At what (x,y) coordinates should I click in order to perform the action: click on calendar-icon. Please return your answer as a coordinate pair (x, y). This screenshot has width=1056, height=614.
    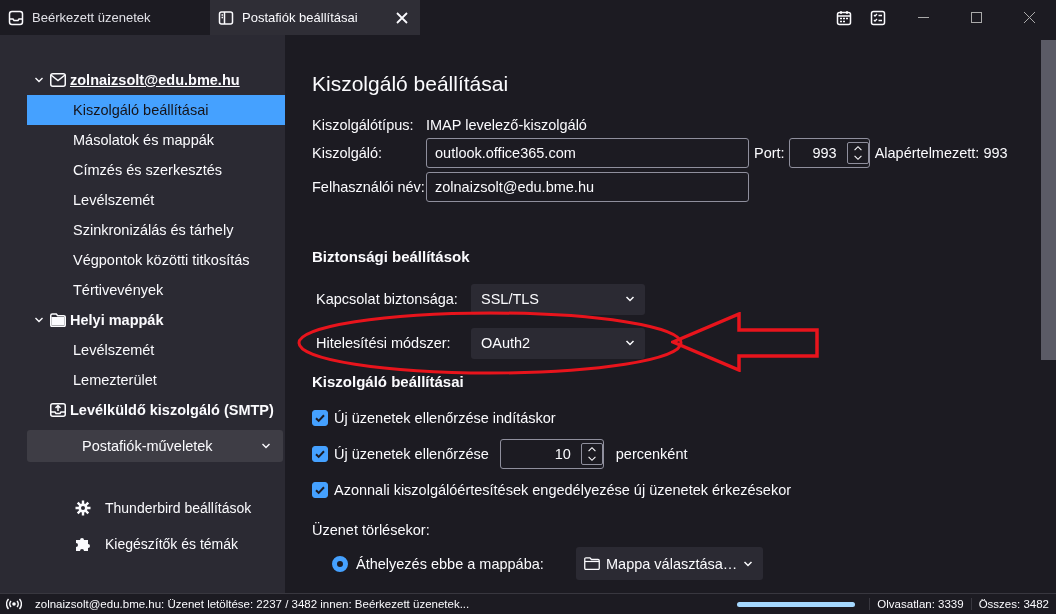
    Looking at the image, I should click on (844, 17).